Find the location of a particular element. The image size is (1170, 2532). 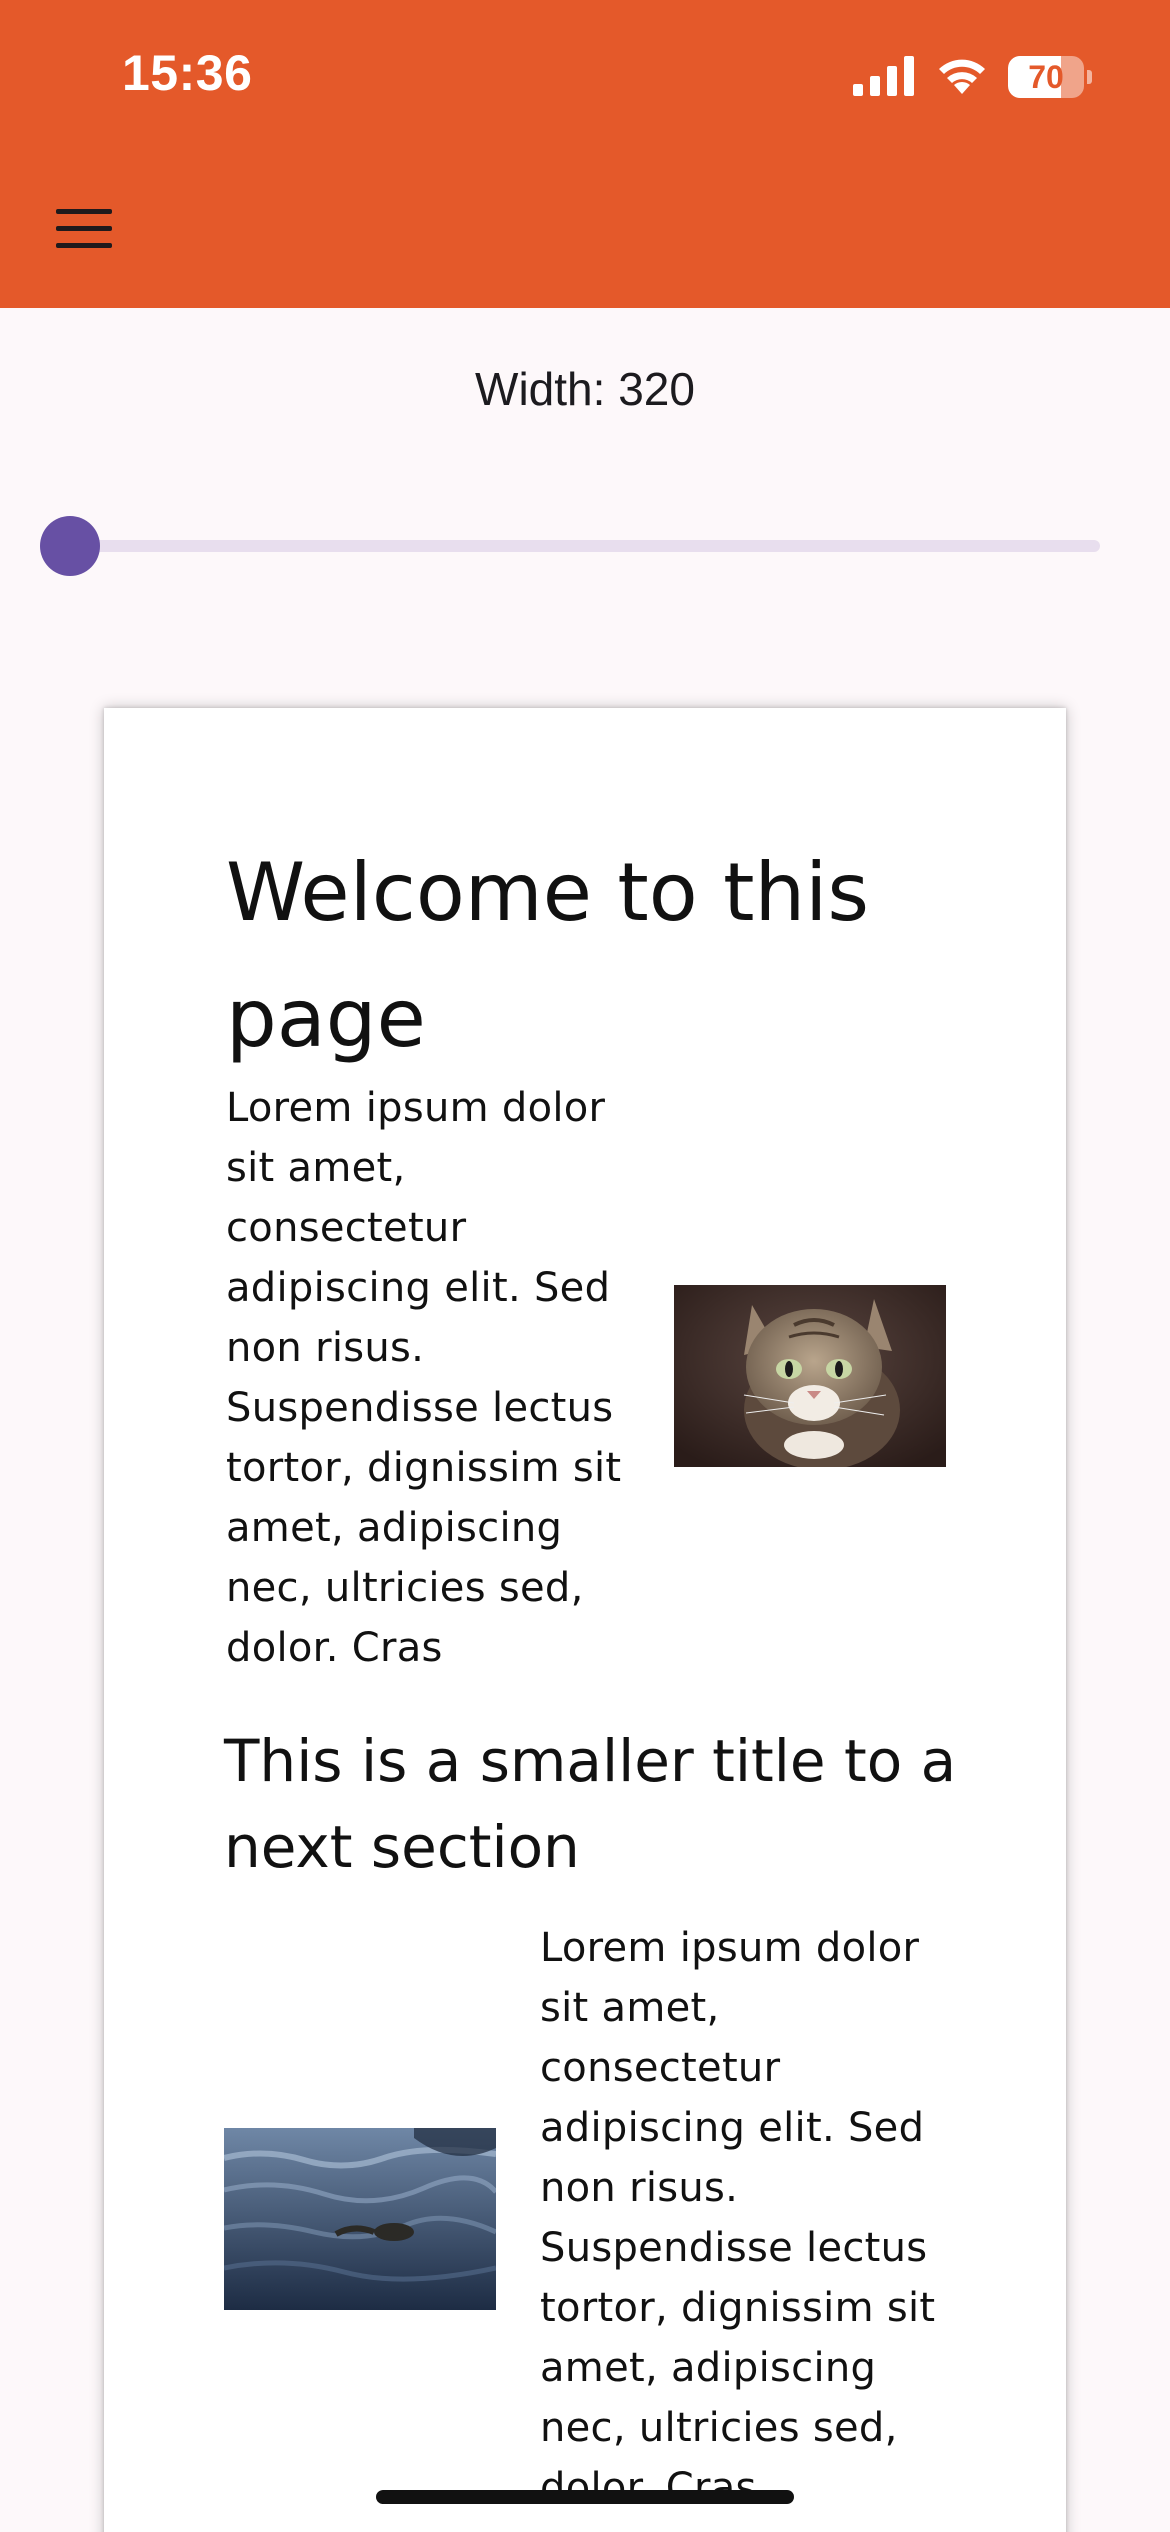

status-bar: 15:36 70 is located at coordinates (585, 70).